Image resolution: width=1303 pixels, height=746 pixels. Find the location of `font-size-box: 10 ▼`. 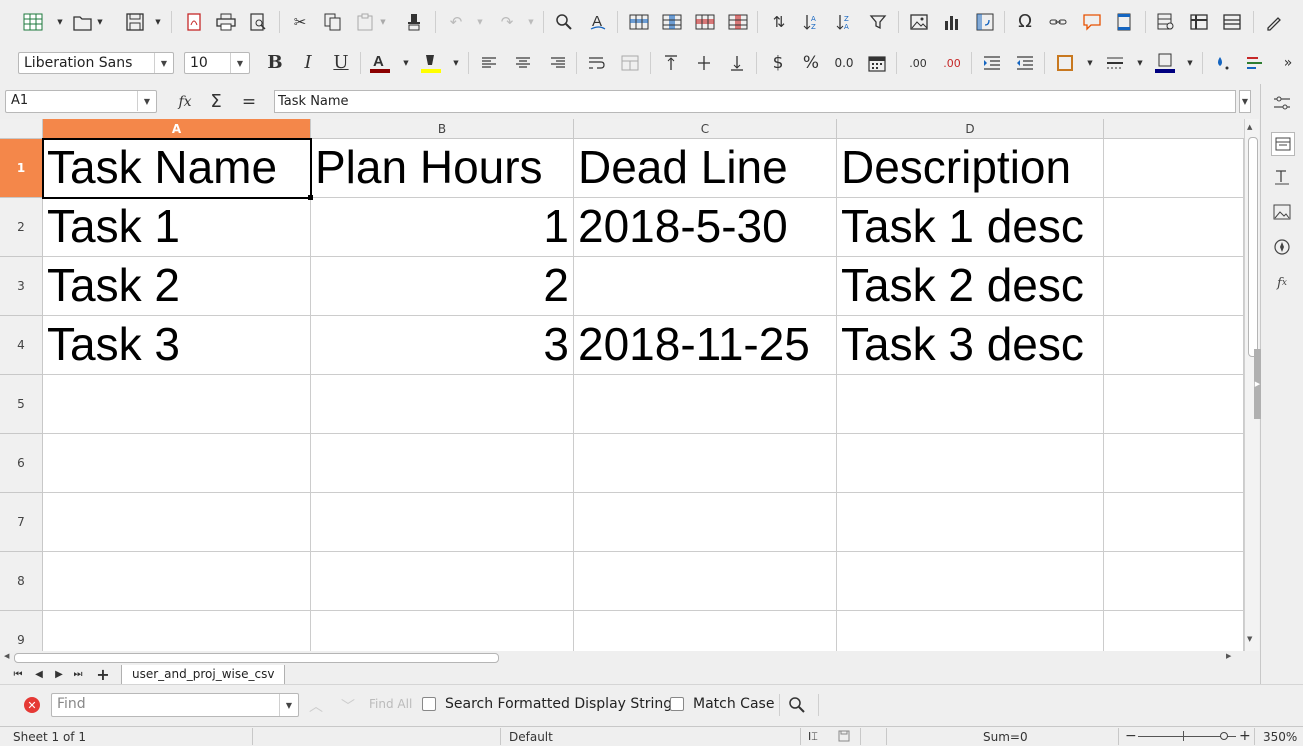

font-size-box: 10 ▼ is located at coordinates (217, 63).